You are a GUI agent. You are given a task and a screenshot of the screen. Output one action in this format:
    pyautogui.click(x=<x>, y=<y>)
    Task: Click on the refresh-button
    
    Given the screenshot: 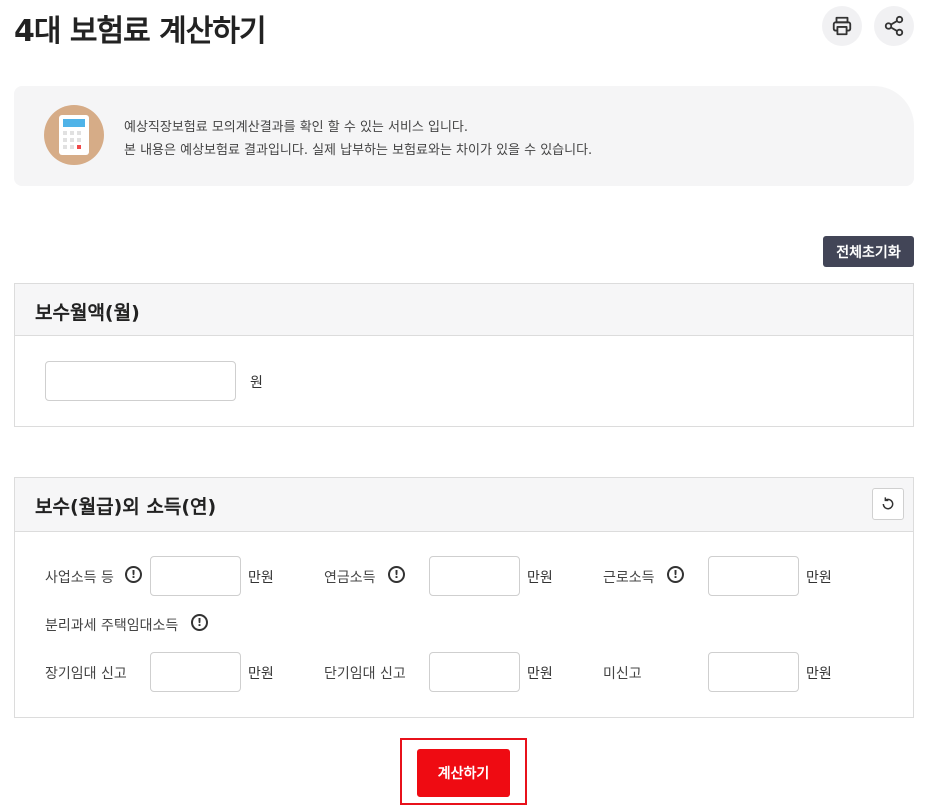 What is the action you would take?
    pyautogui.click(x=888, y=504)
    